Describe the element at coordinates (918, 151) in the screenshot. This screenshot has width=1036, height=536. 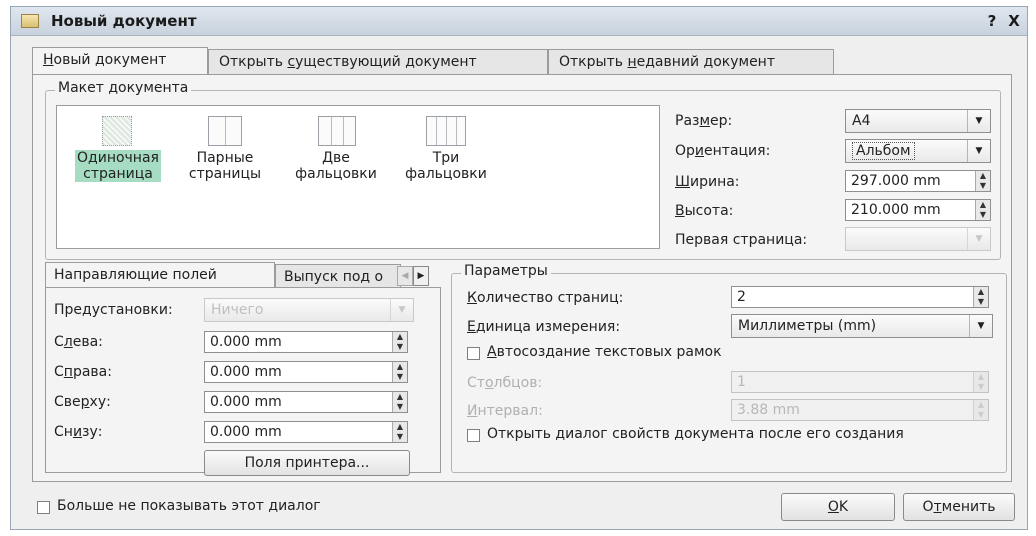
I see `orientation-combo: Альбом ▼` at that location.